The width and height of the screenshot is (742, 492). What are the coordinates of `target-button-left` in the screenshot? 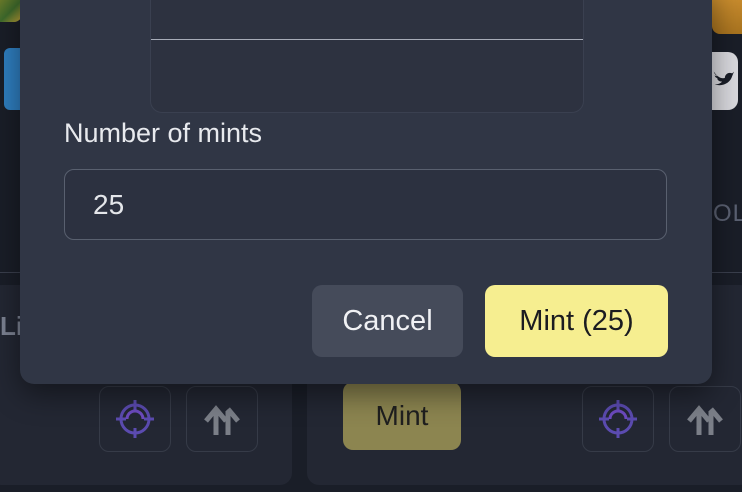 It's located at (135, 419).